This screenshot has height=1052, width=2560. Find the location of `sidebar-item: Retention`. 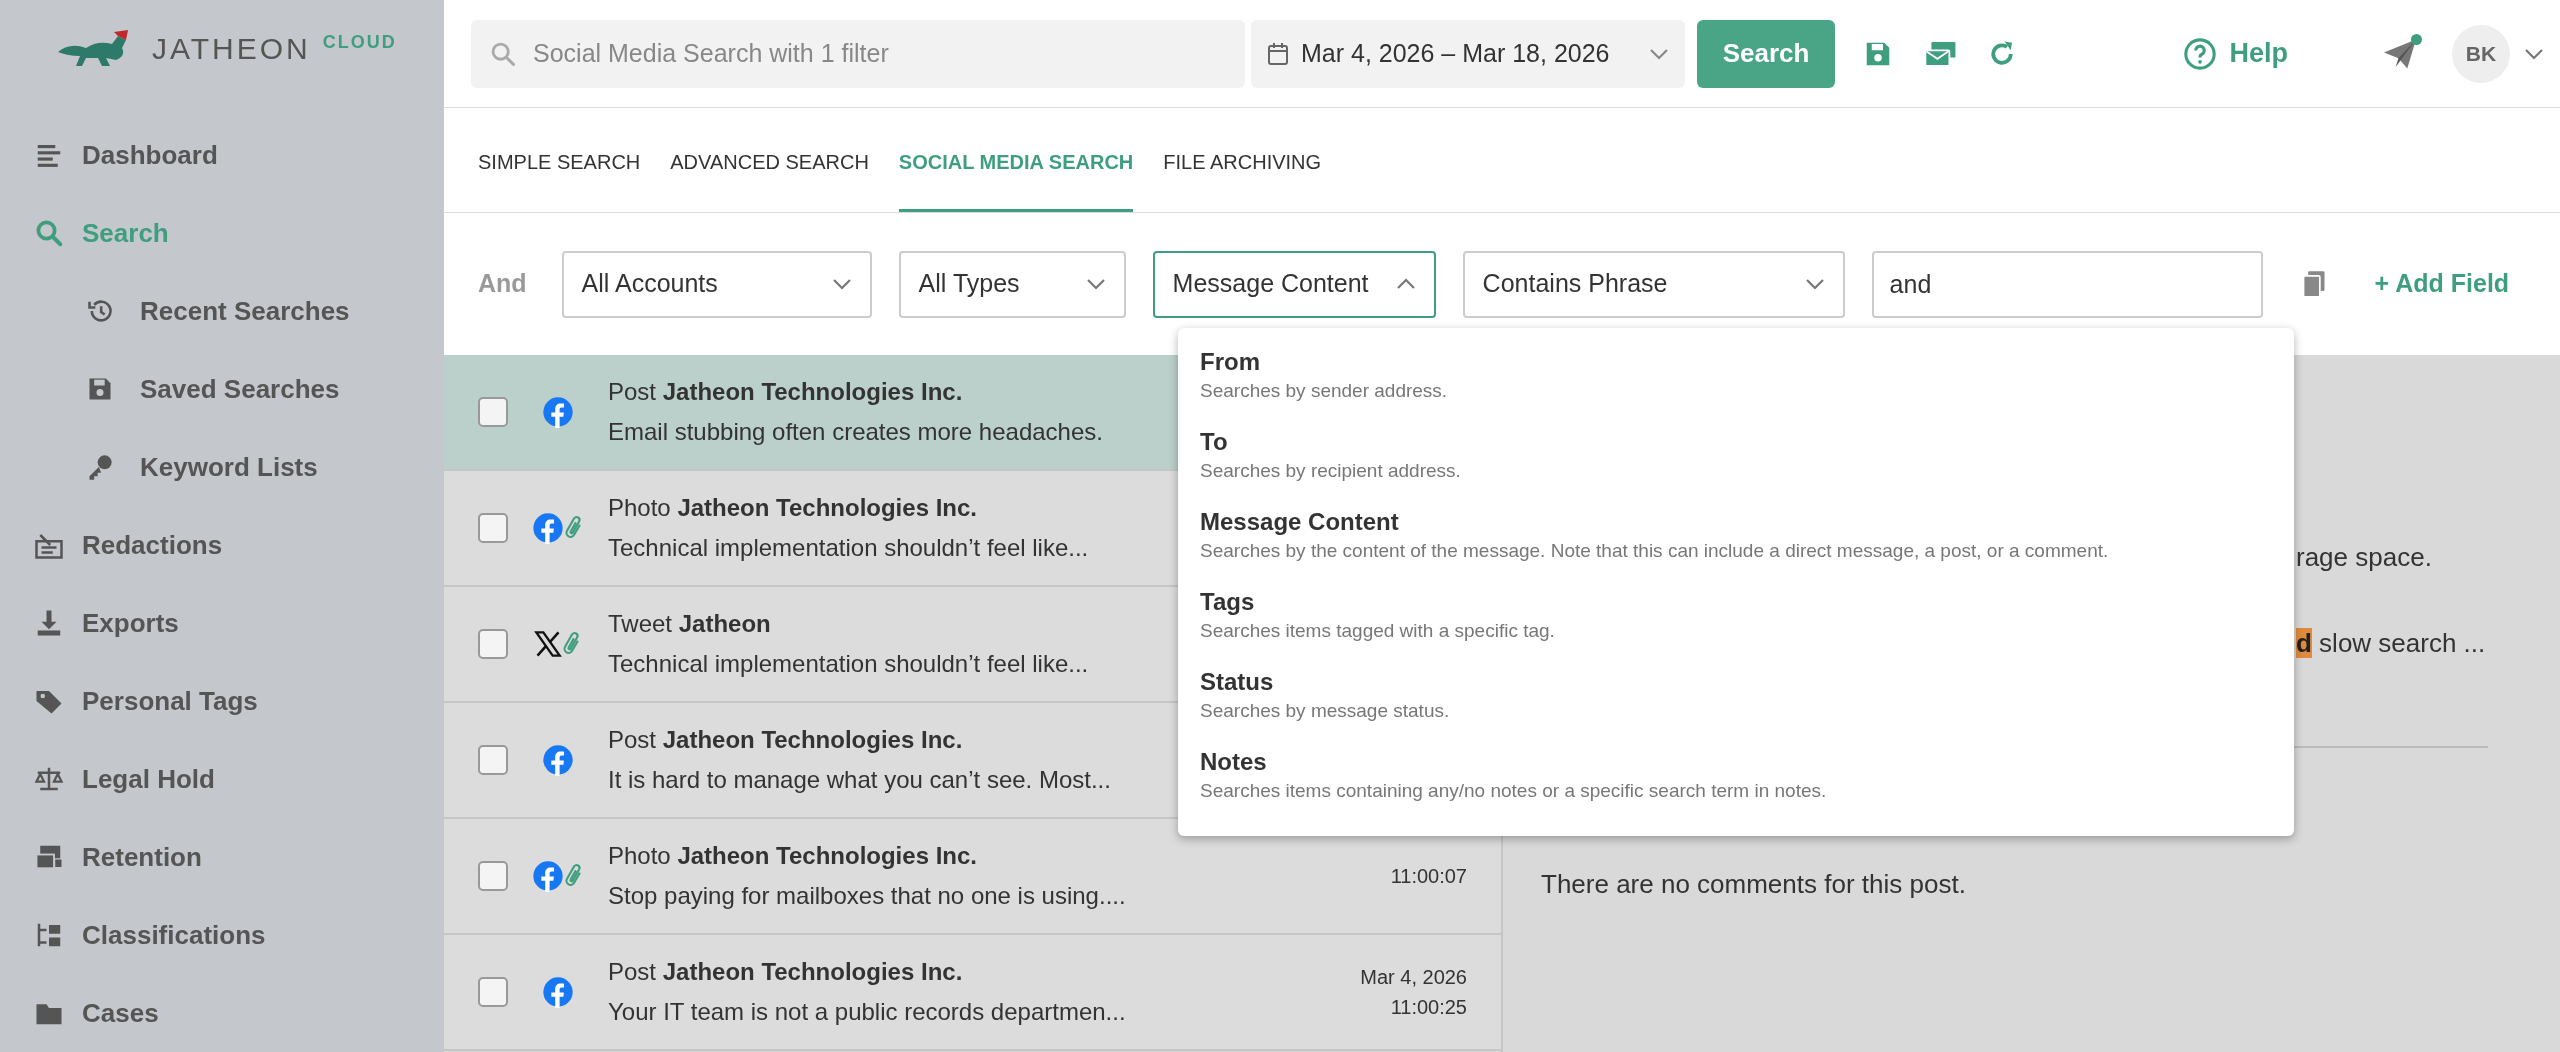

sidebar-item: Retention is located at coordinates (222, 857).